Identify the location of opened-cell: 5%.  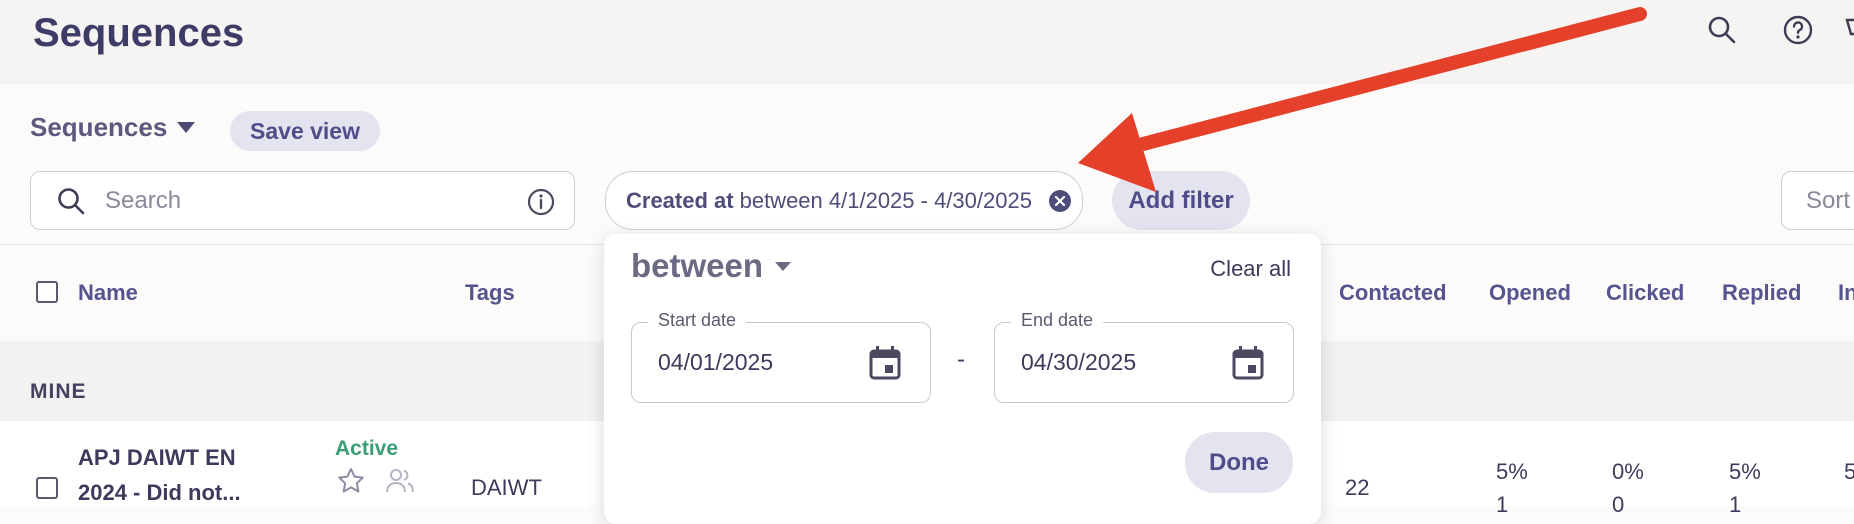
(1512, 471).